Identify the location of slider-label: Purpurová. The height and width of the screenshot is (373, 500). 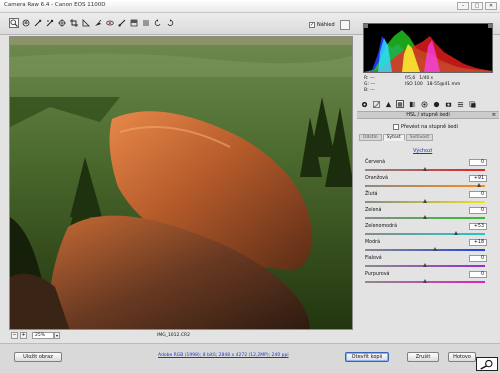
(377, 274).